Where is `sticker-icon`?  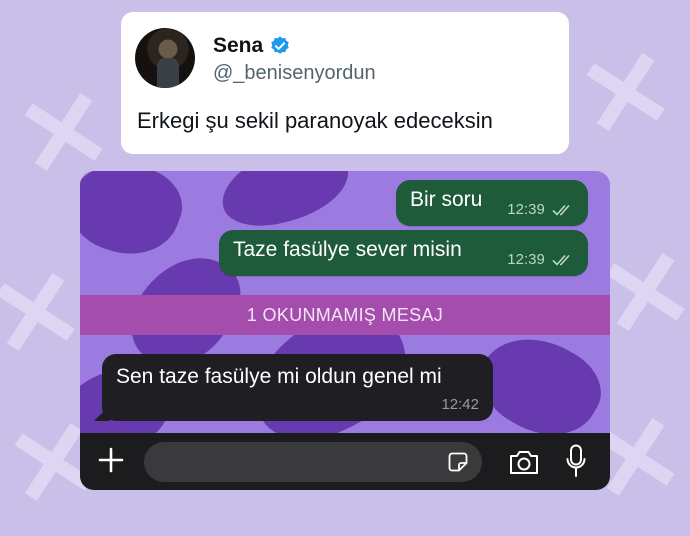
sticker-icon is located at coordinates (458, 462).